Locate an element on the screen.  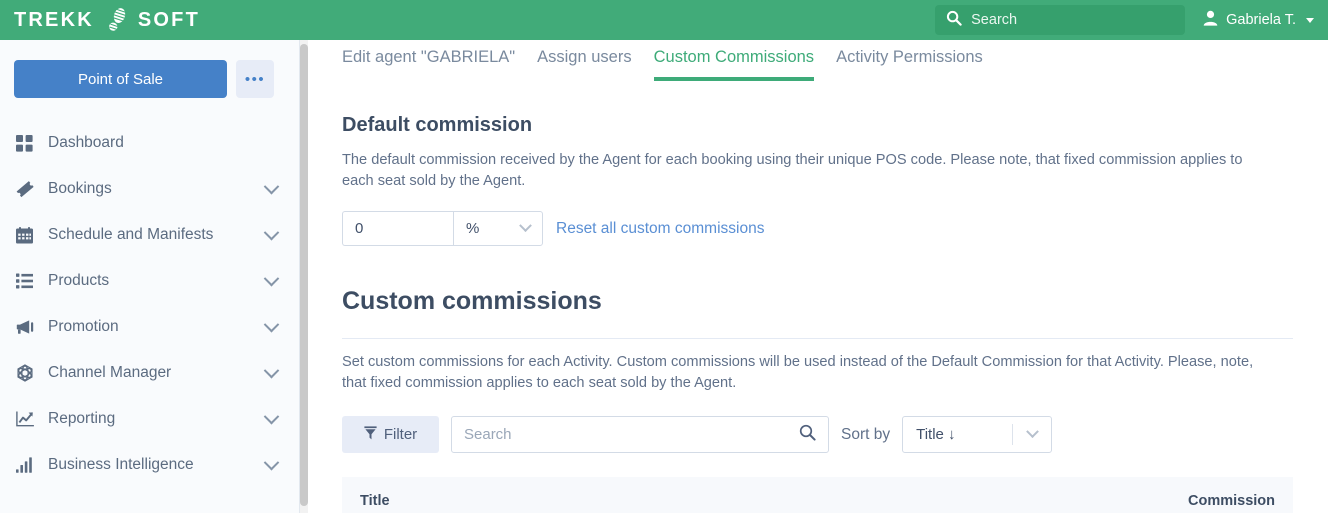
commission-unit-value: % is located at coordinates (473, 228).